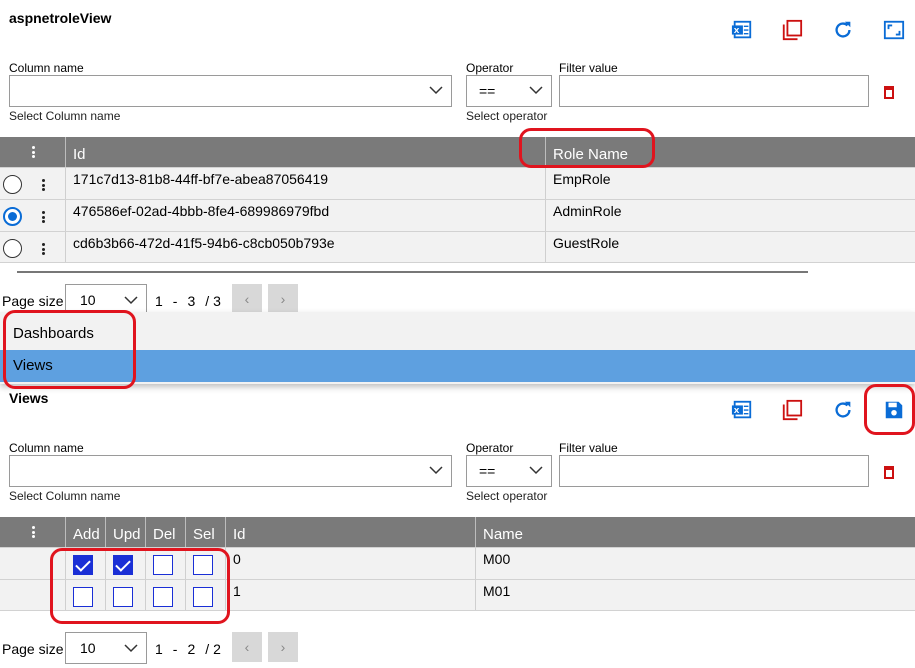 The width and height of the screenshot is (915, 668). What do you see at coordinates (894, 30) in the screenshot?
I see `expand-icon` at bounding box center [894, 30].